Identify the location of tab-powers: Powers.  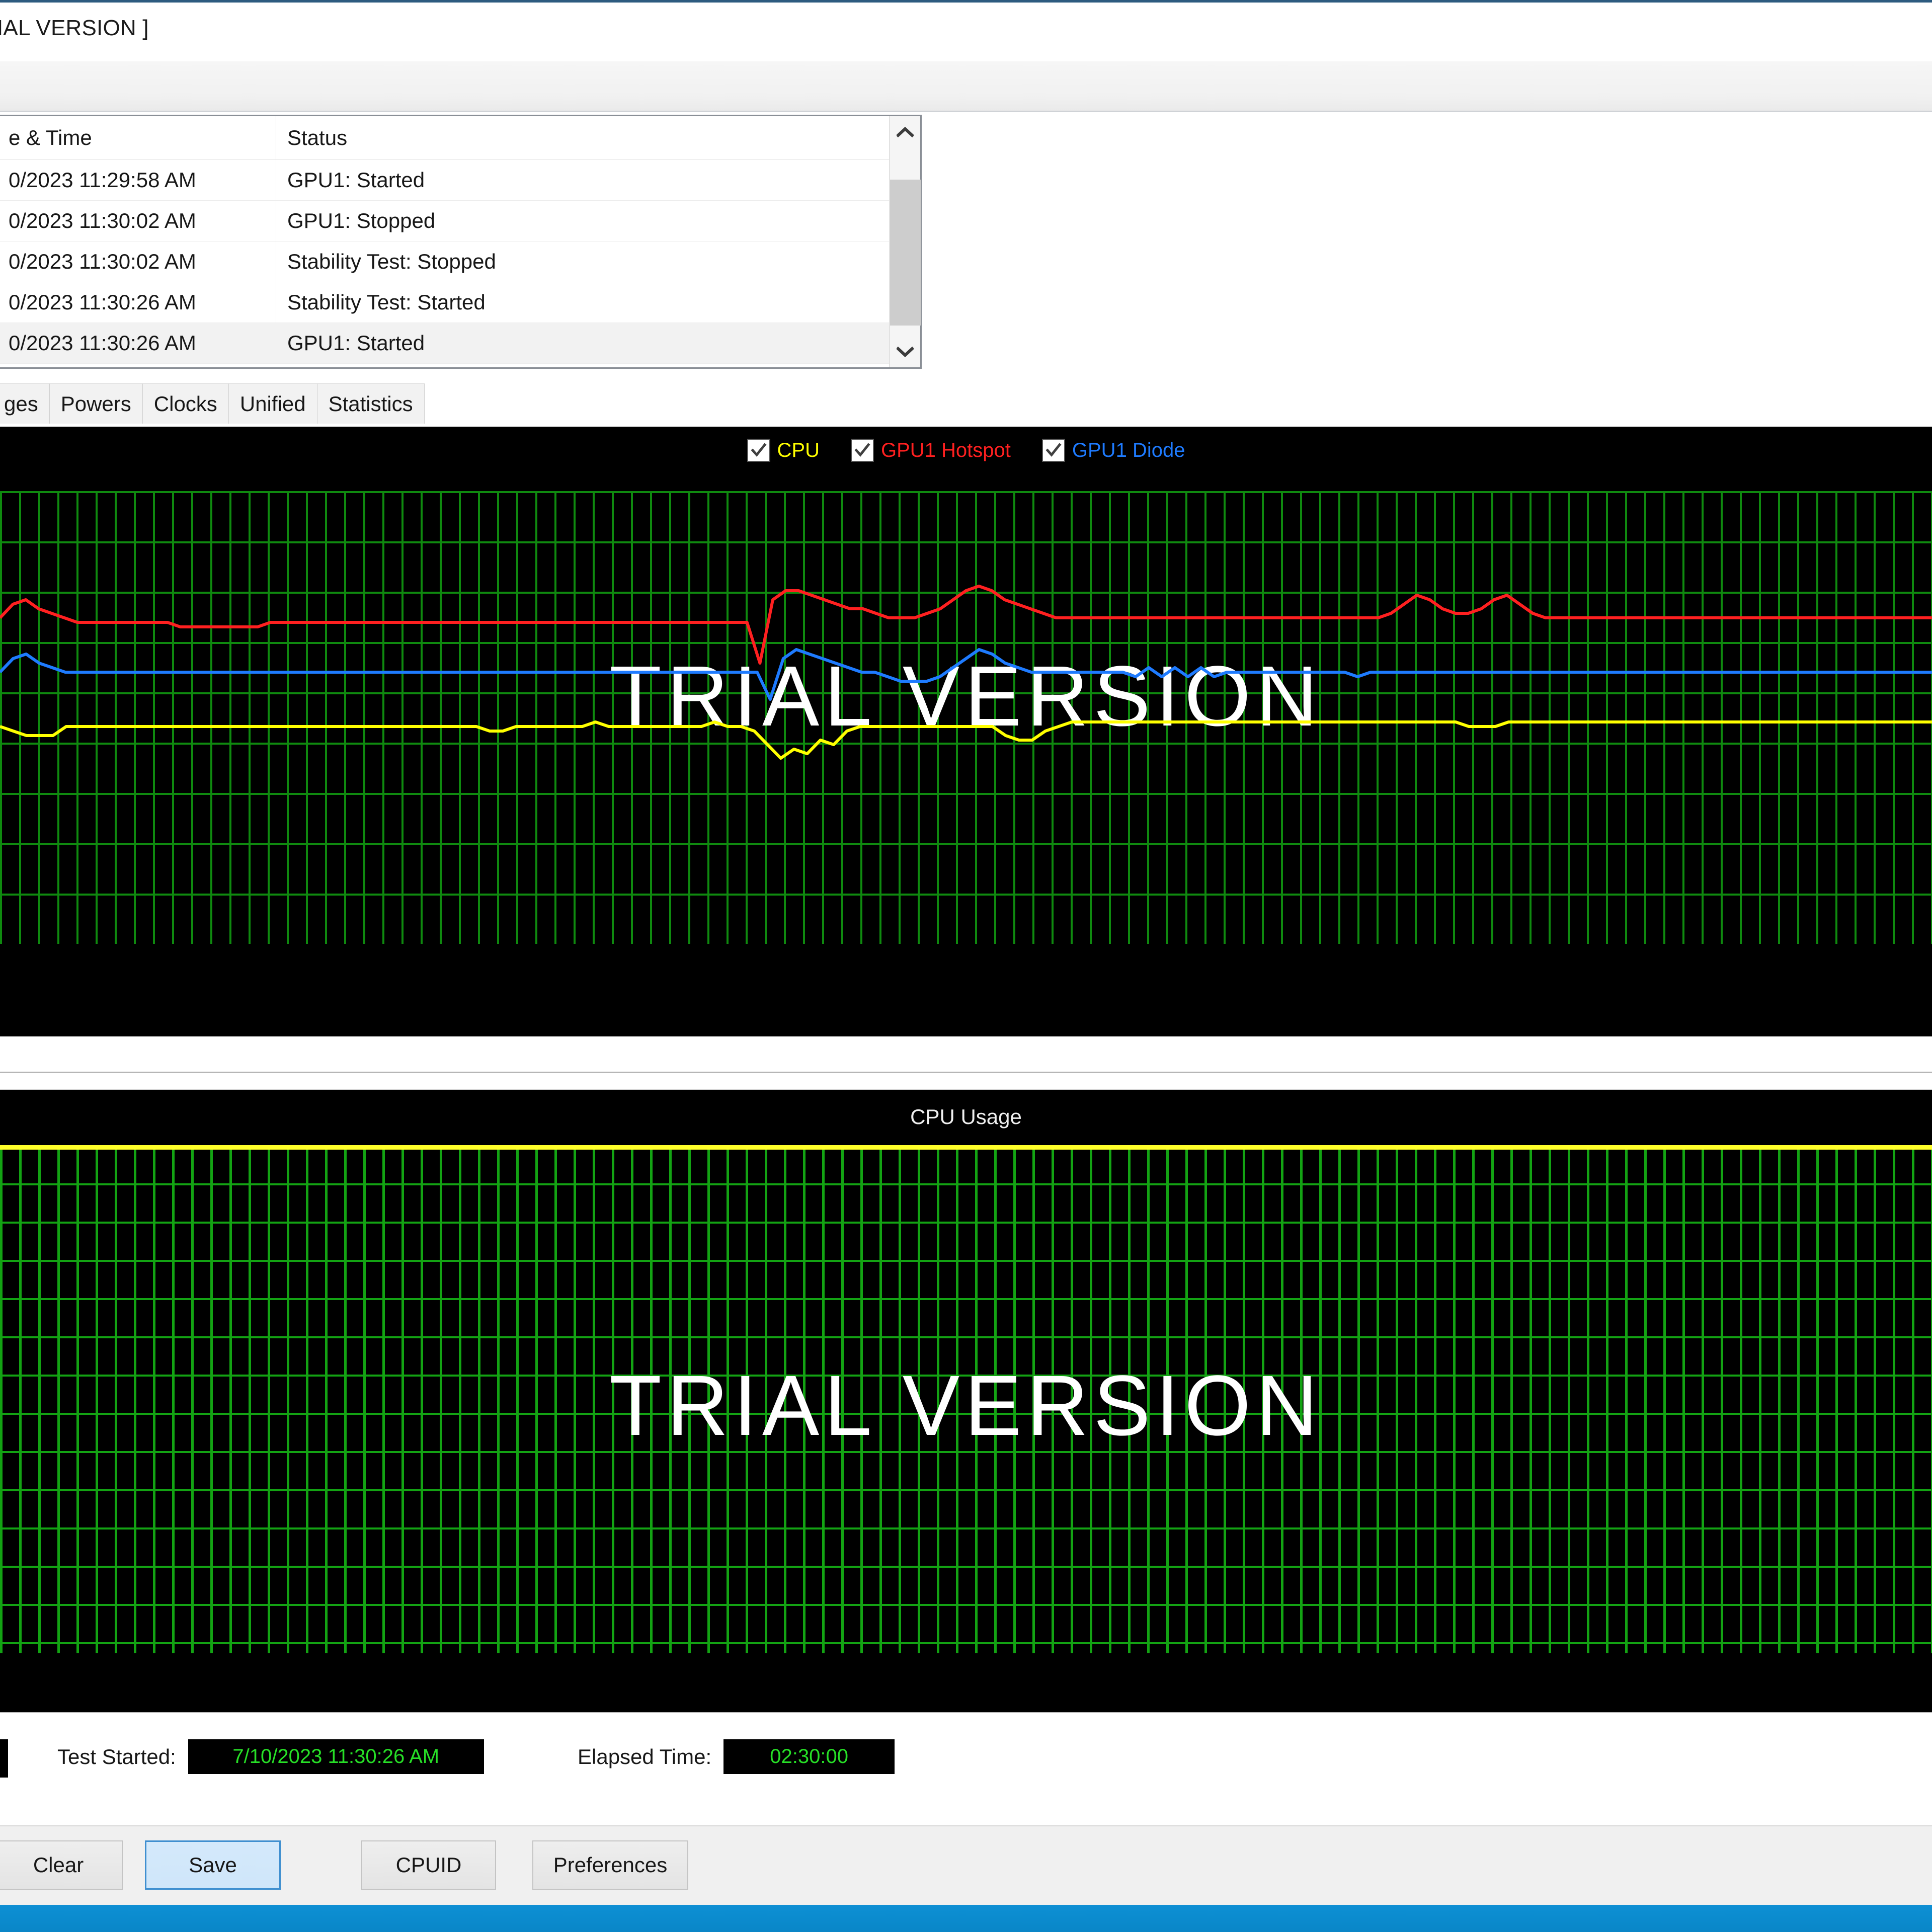
(96, 403).